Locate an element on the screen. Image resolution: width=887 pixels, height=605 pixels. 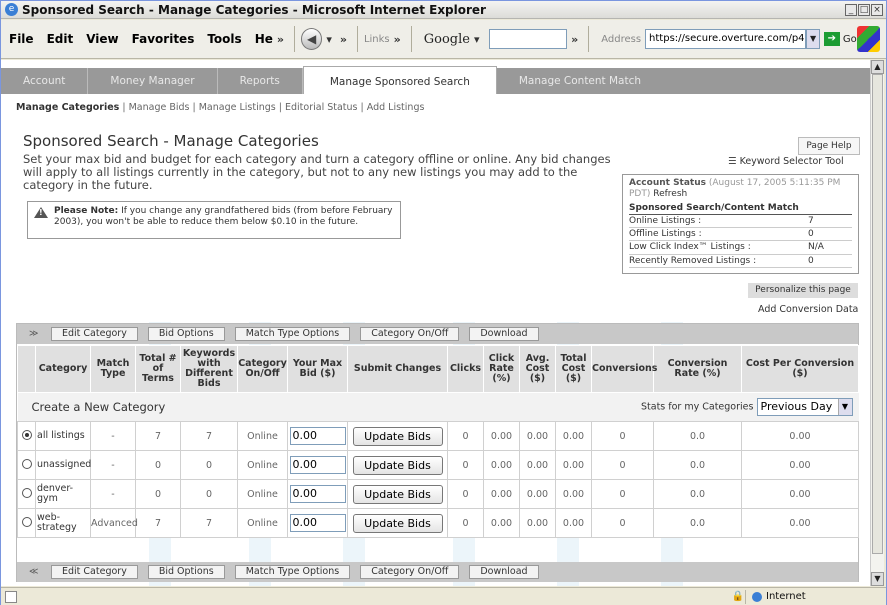
subnav-add-listings: Add Listings is located at coordinates (396, 107).